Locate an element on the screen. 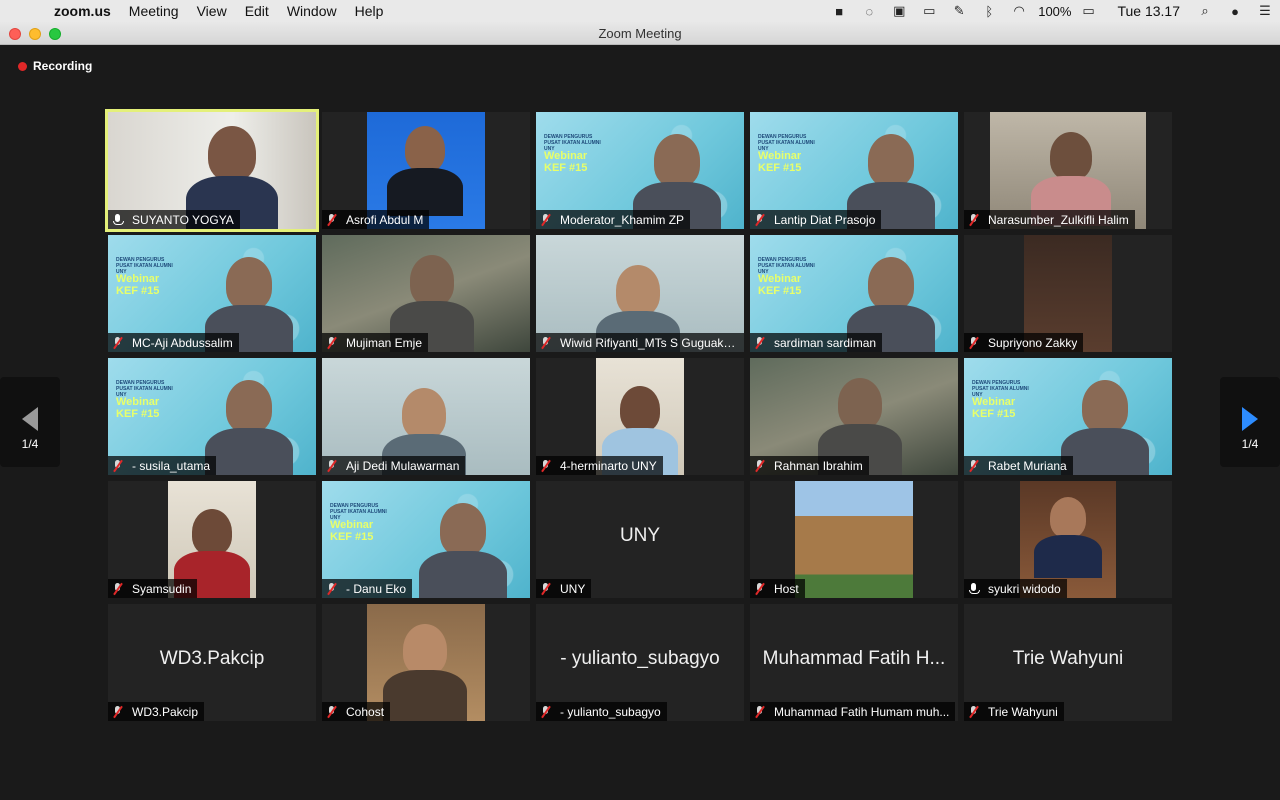 This screenshot has height=800, width=1280. participant-name-tag: Syamsudin is located at coordinates (153, 588).